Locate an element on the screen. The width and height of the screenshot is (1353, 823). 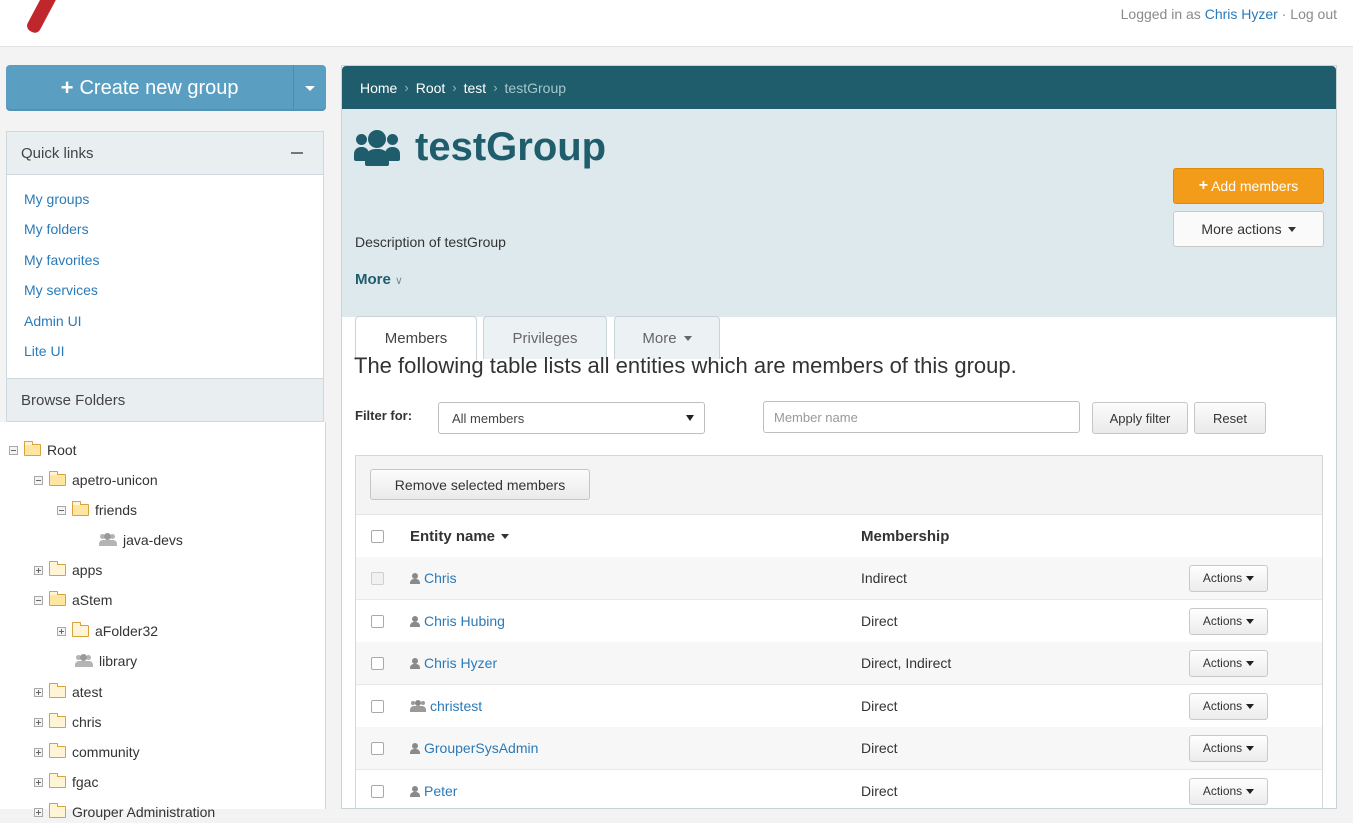
member-name-input is located at coordinates (921, 417).